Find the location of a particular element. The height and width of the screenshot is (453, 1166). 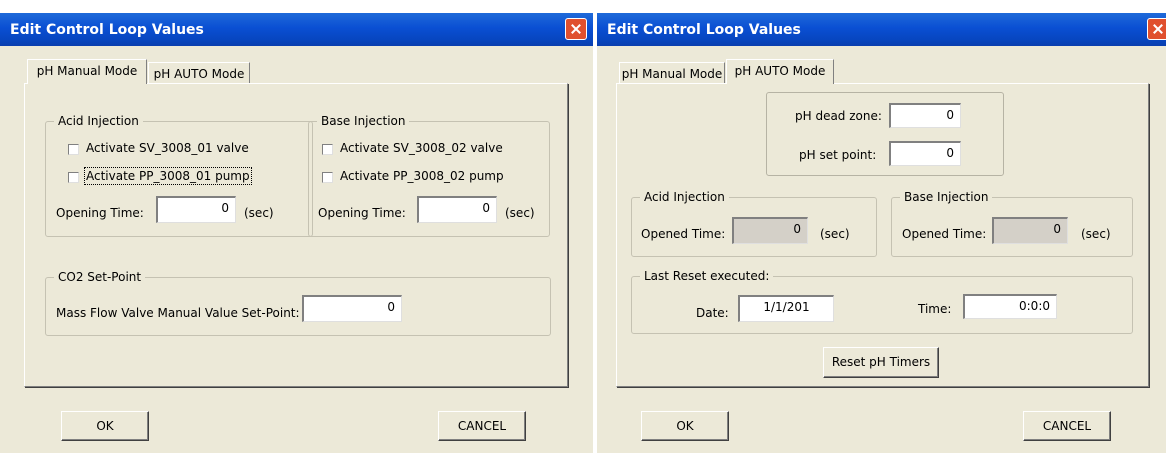

ph-parameters-group: pH dead zone: 0 pH set point: 0 is located at coordinates (885, 134).